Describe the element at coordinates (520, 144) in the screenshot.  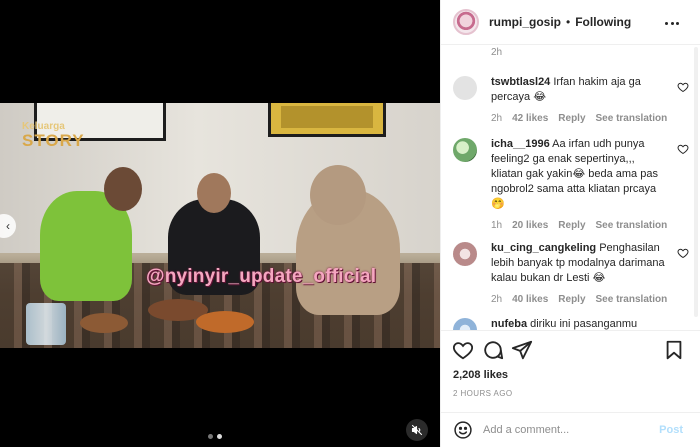
I see `comment-username: icha__1996` at that location.